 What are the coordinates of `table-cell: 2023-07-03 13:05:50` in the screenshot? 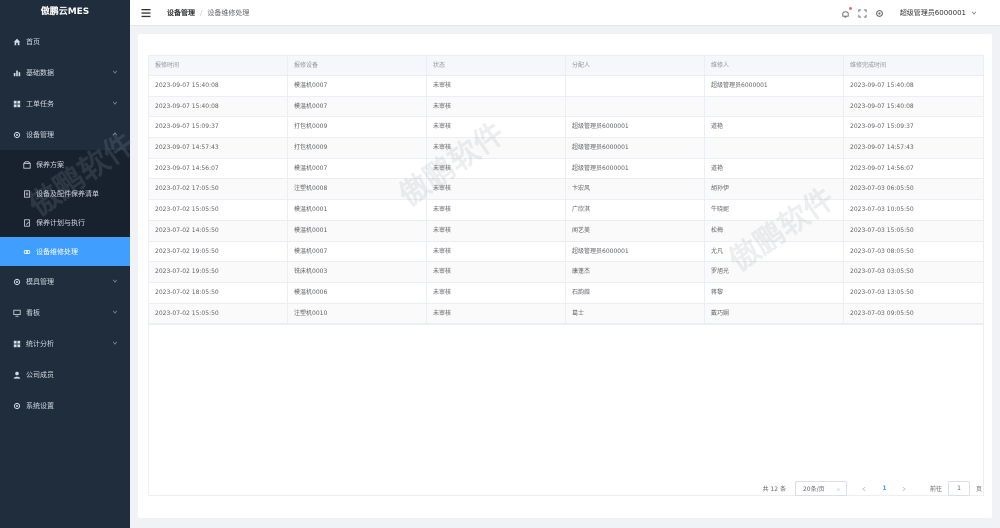 It's located at (882, 292).